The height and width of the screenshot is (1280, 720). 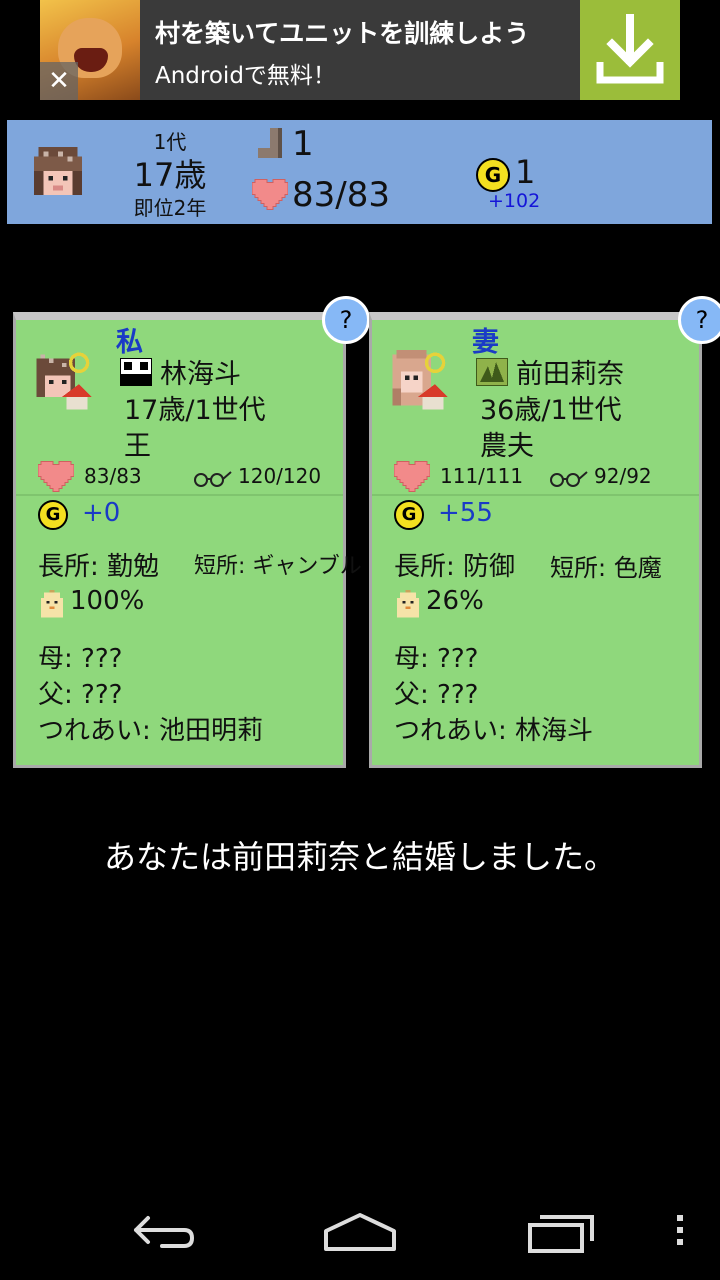 I want to click on spouse-label: つれあい: 池田明莉, so click(x=151, y=731).